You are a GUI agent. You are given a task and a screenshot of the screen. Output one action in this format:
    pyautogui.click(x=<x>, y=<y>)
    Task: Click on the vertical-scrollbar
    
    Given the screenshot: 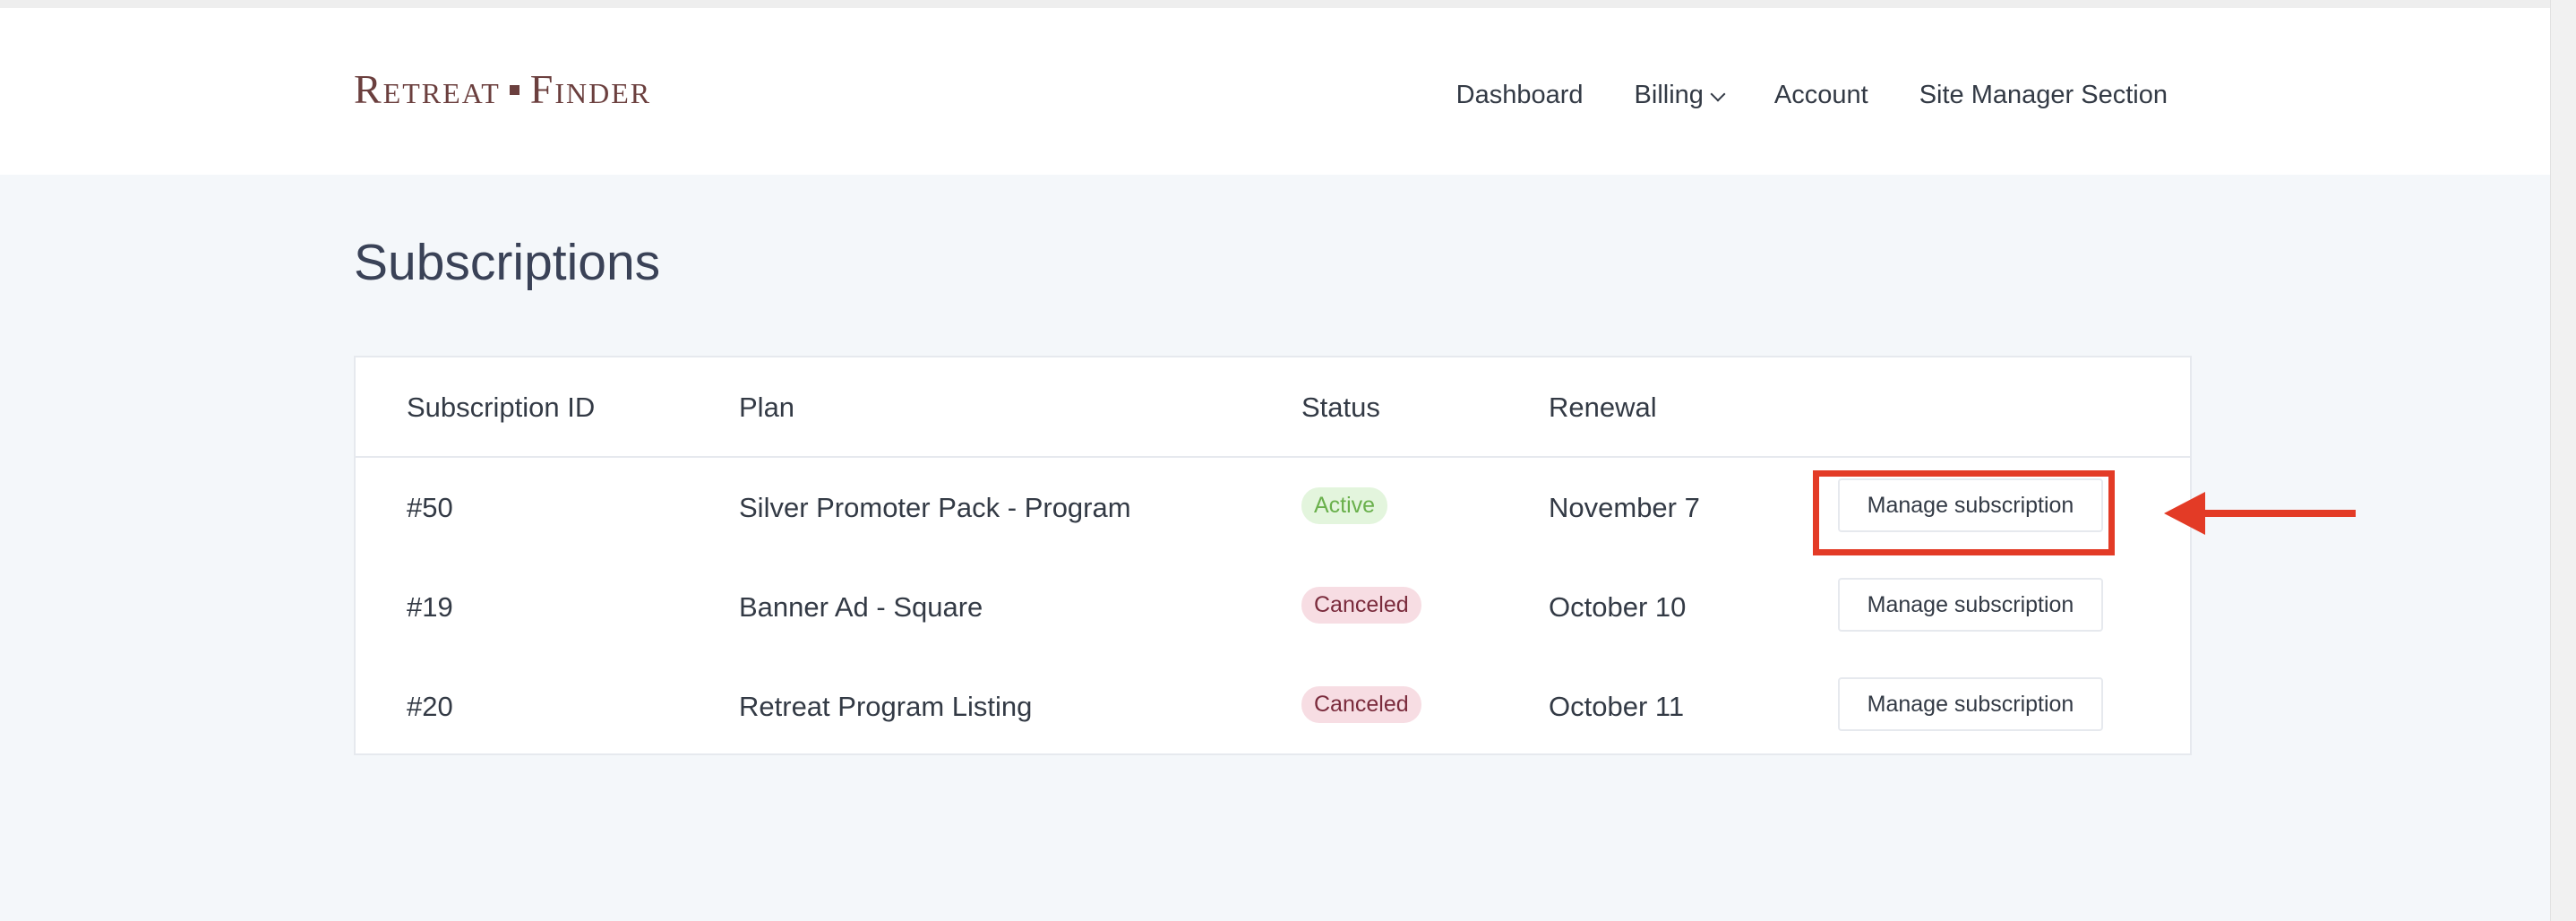 What is the action you would take?
    pyautogui.click(x=2563, y=460)
    